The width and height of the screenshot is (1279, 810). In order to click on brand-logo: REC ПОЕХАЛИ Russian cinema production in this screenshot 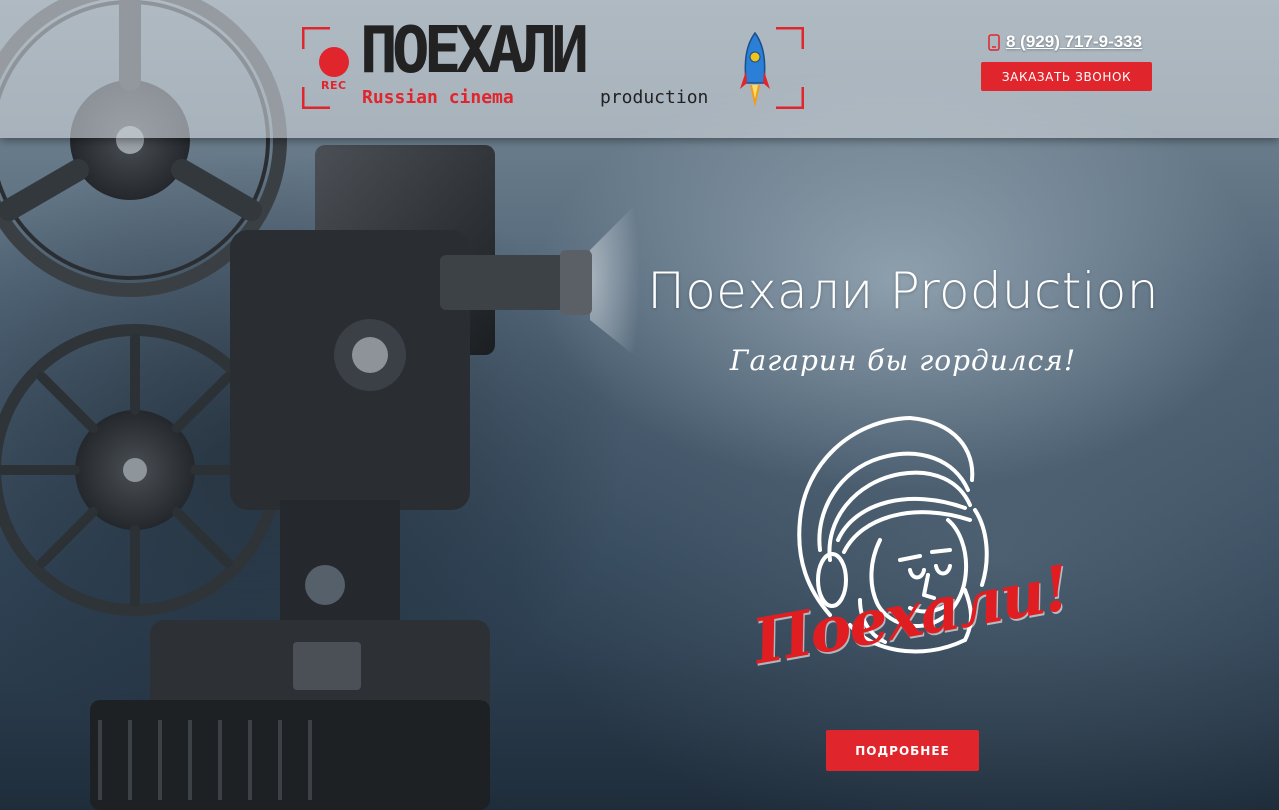, I will do `click(553, 64)`.